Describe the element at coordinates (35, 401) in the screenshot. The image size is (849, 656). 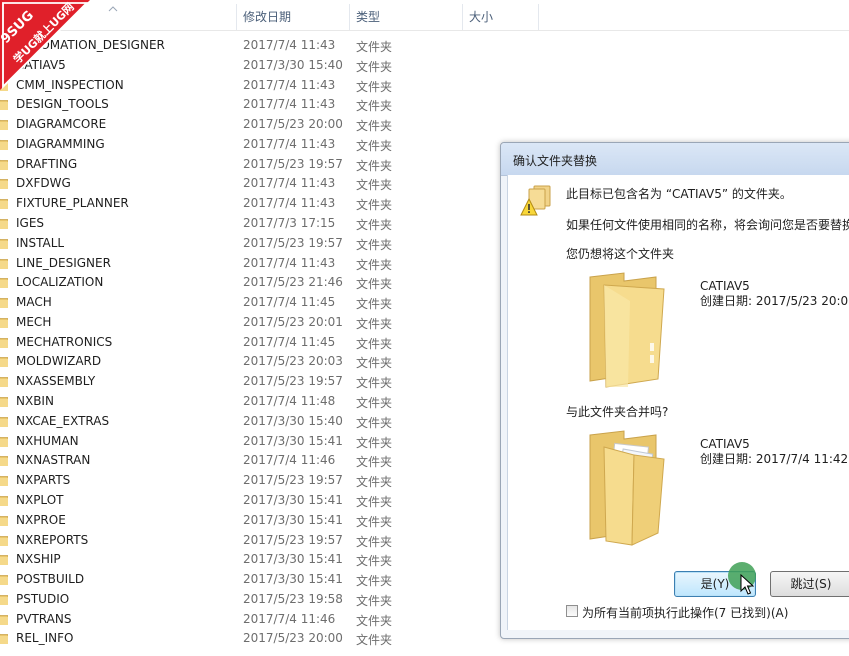
I see `file-name: NXBIN` at that location.